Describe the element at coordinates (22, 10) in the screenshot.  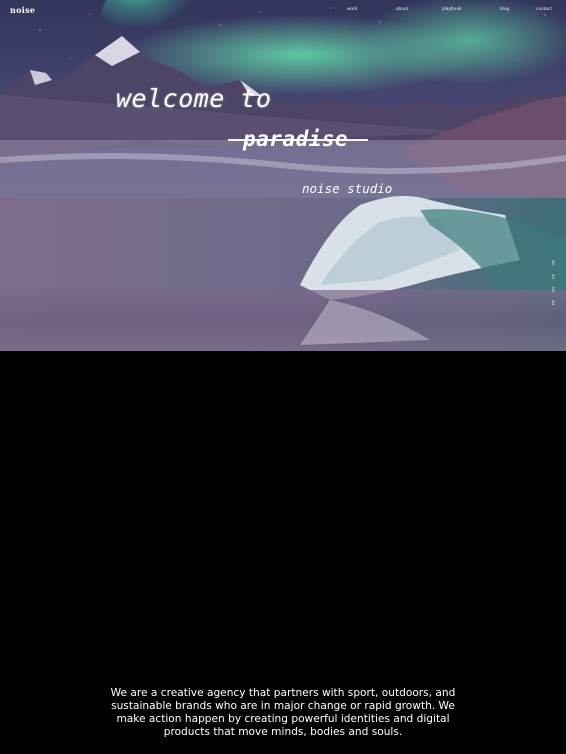
I see `logo: noise` at that location.